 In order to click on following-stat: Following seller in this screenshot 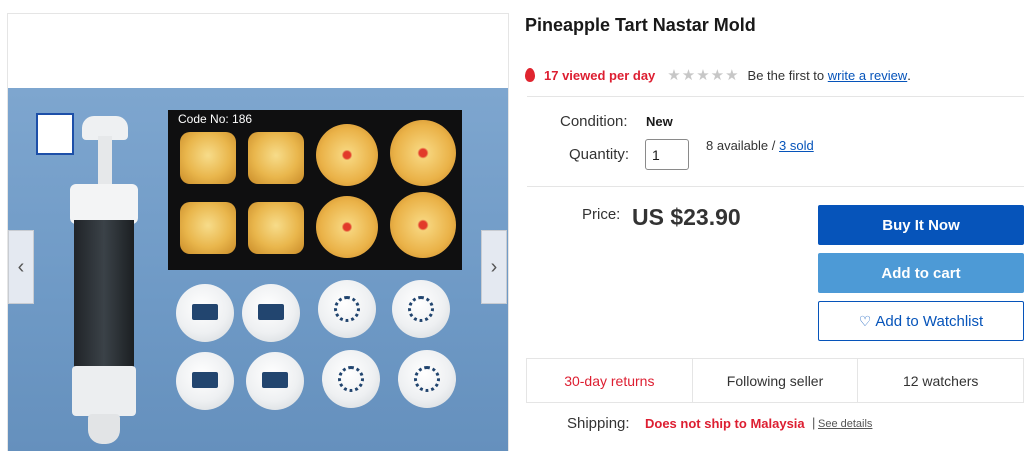, I will do `click(776, 380)`.